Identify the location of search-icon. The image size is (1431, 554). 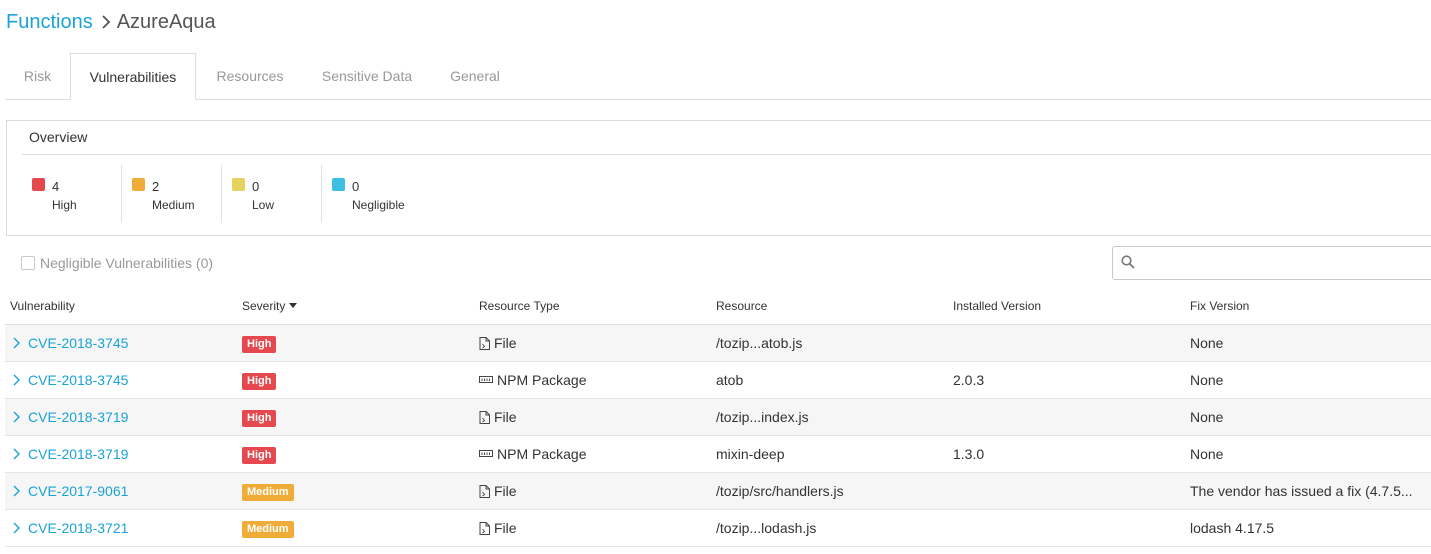
(1128, 263).